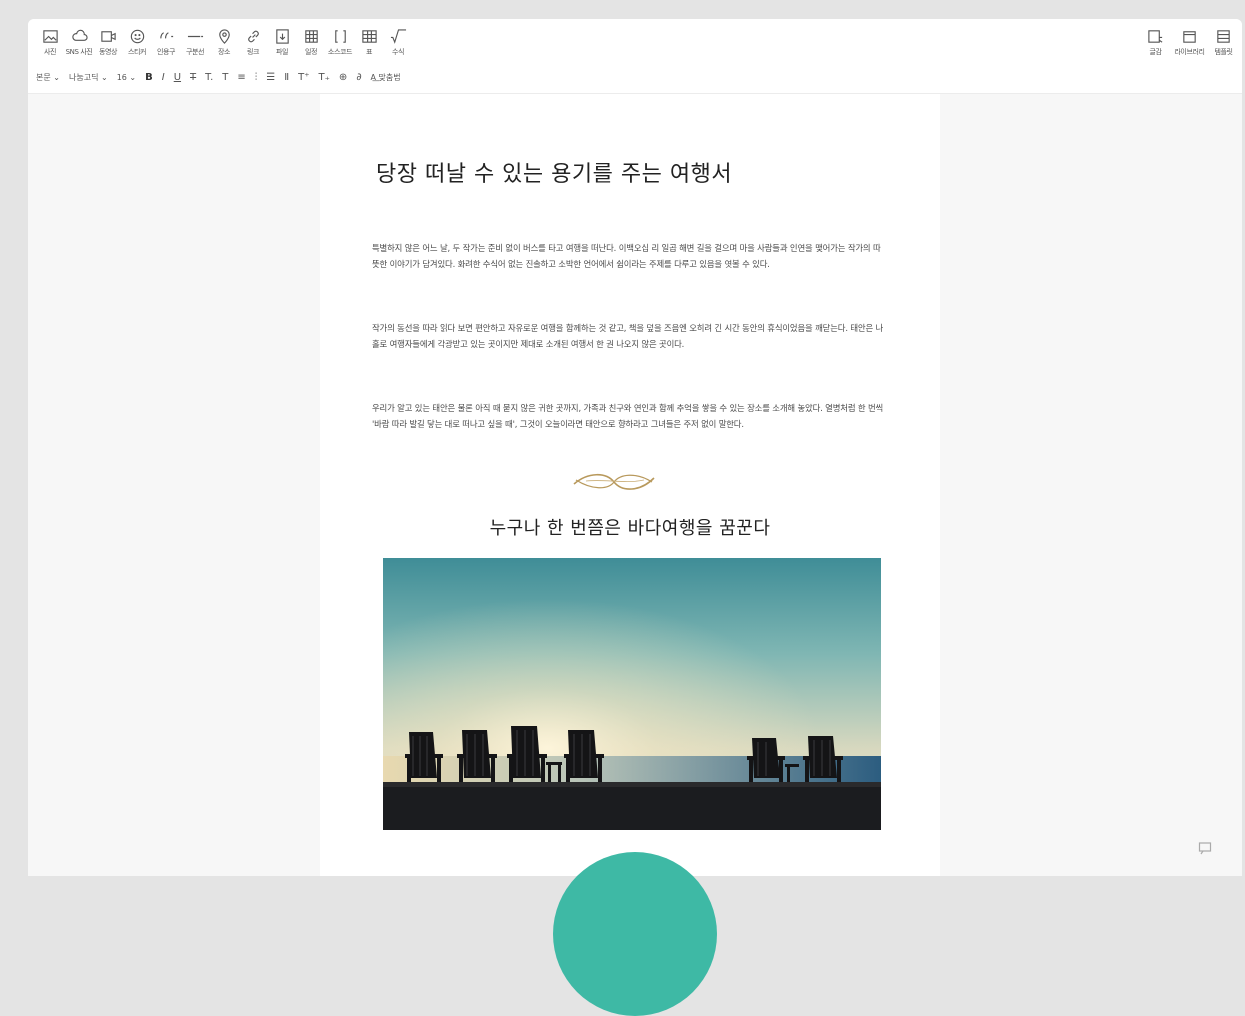  I want to click on insert-file-button: 파일, so click(282, 44).